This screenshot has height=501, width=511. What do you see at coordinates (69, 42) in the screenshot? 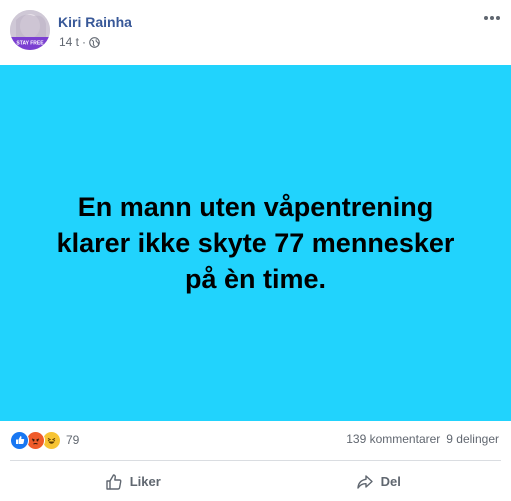
I see `post-timestamp: 14 t` at bounding box center [69, 42].